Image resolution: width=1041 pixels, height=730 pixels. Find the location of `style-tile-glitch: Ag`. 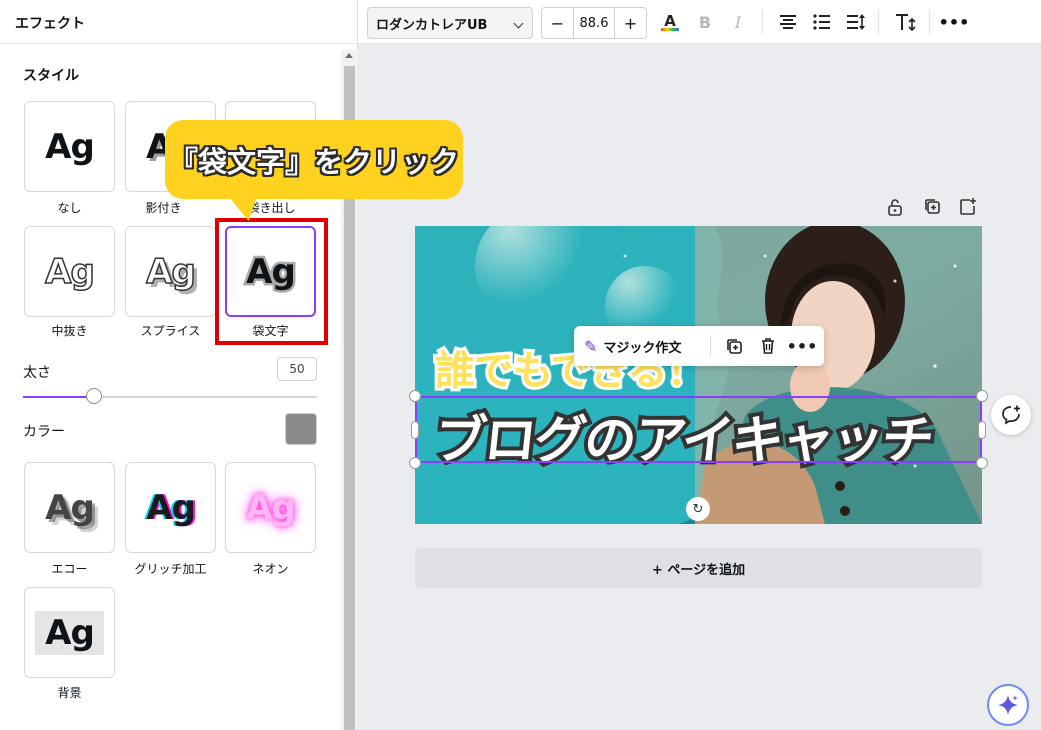

style-tile-glitch: Ag is located at coordinates (170, 507).